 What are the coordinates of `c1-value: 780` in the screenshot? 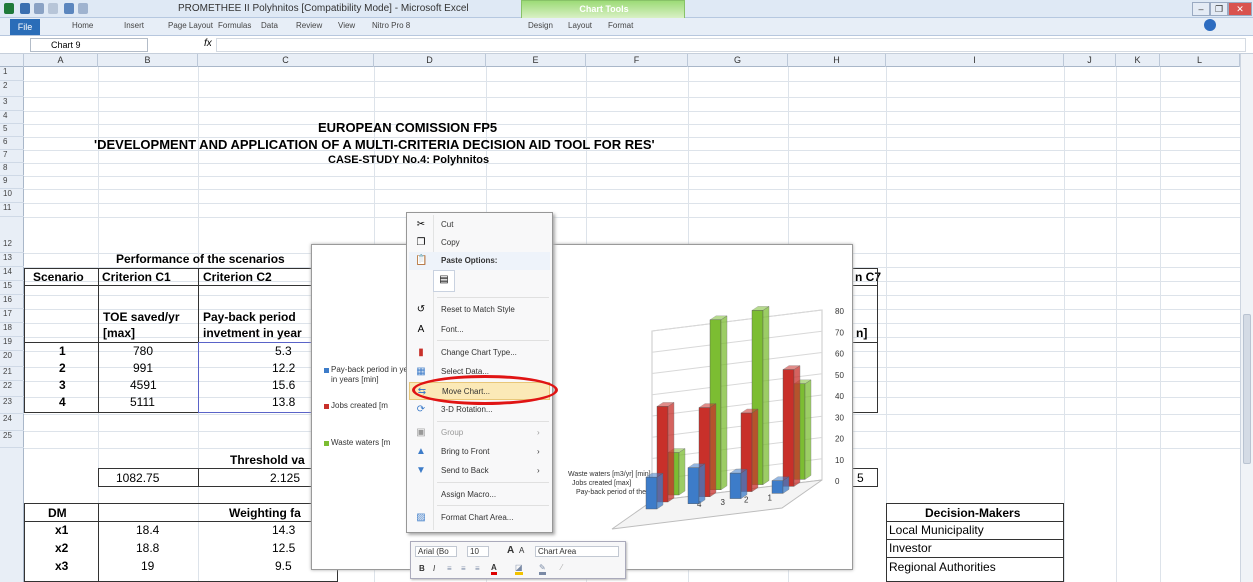 It's located at (143, 351).